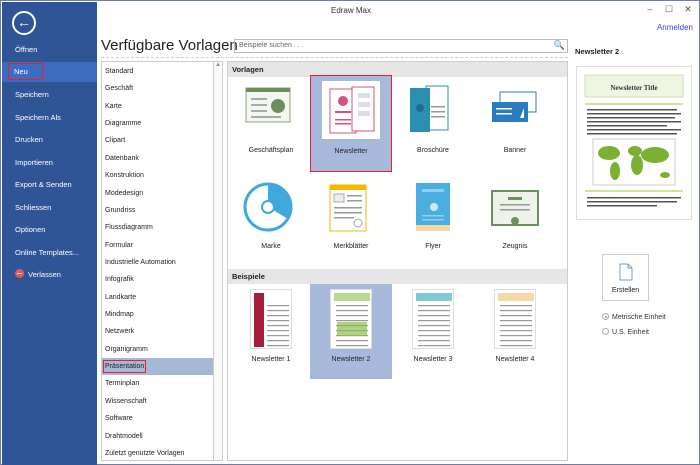  What do you see at coordinates (157, 349) in the screenshot?
I see `category-item: Organigramm` at bounding box center [157, 349].